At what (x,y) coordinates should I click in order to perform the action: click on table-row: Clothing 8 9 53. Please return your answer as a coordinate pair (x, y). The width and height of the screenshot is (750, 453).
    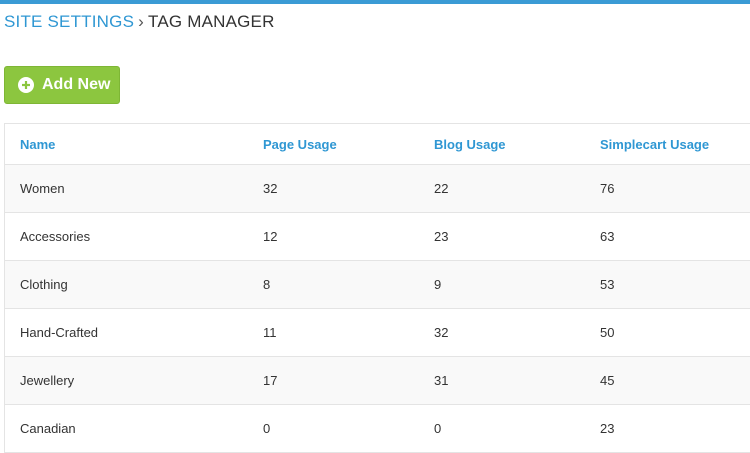
    Looking at the image, I should click on (377, 284).